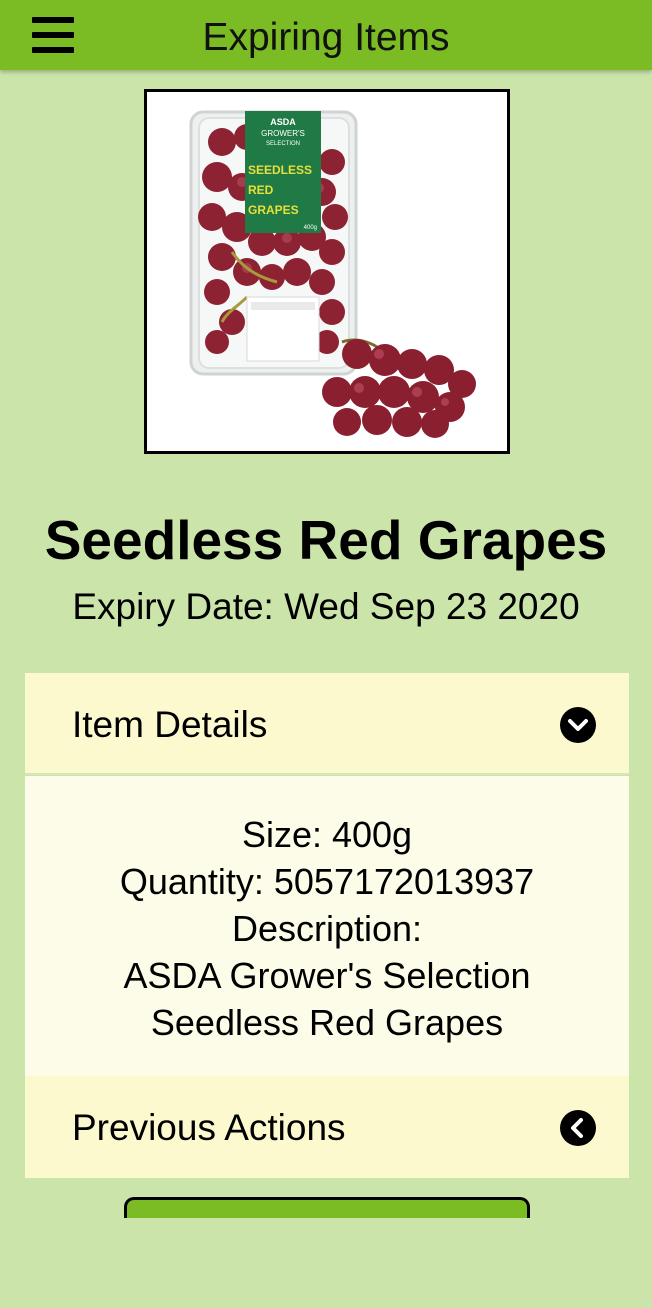 The width and height of the screenshot is (652, 1308). I want to click on label-title1: SEEDLESS, so click(280, 170).